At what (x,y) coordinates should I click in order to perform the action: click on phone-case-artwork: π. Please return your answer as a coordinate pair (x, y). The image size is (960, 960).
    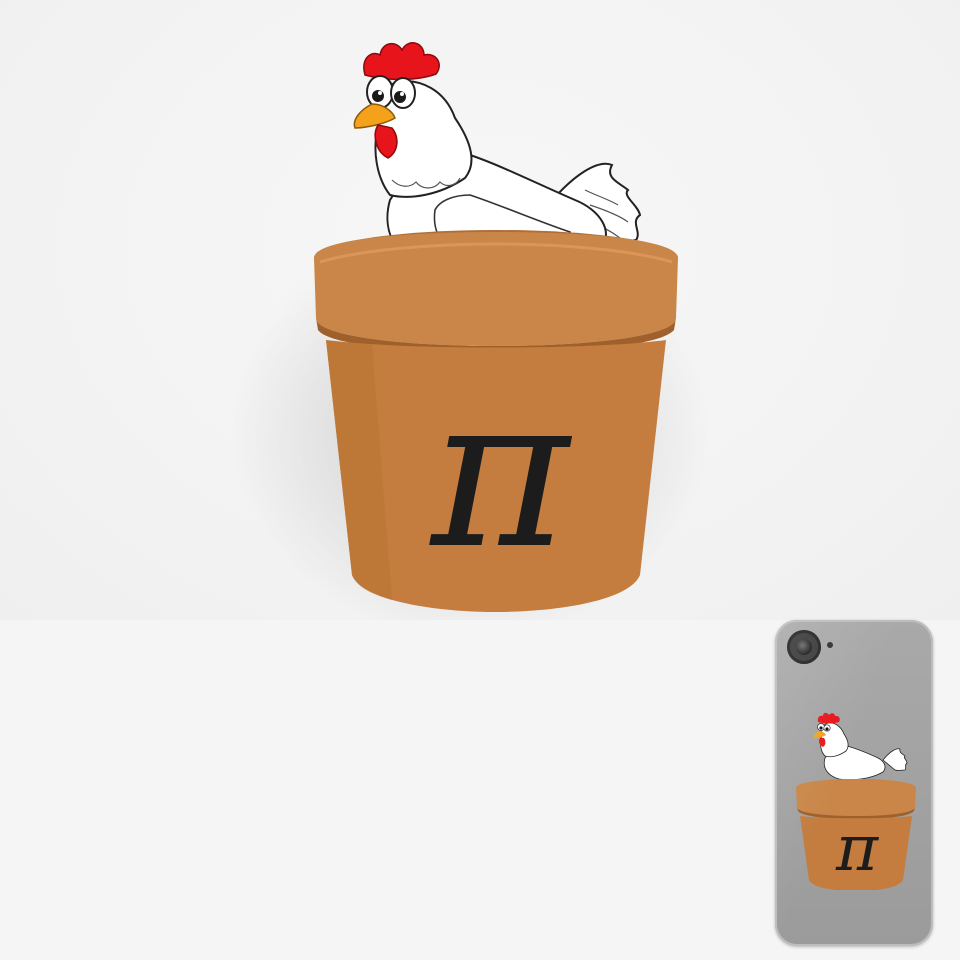
    Looking at the image, I should click on (856, 801).